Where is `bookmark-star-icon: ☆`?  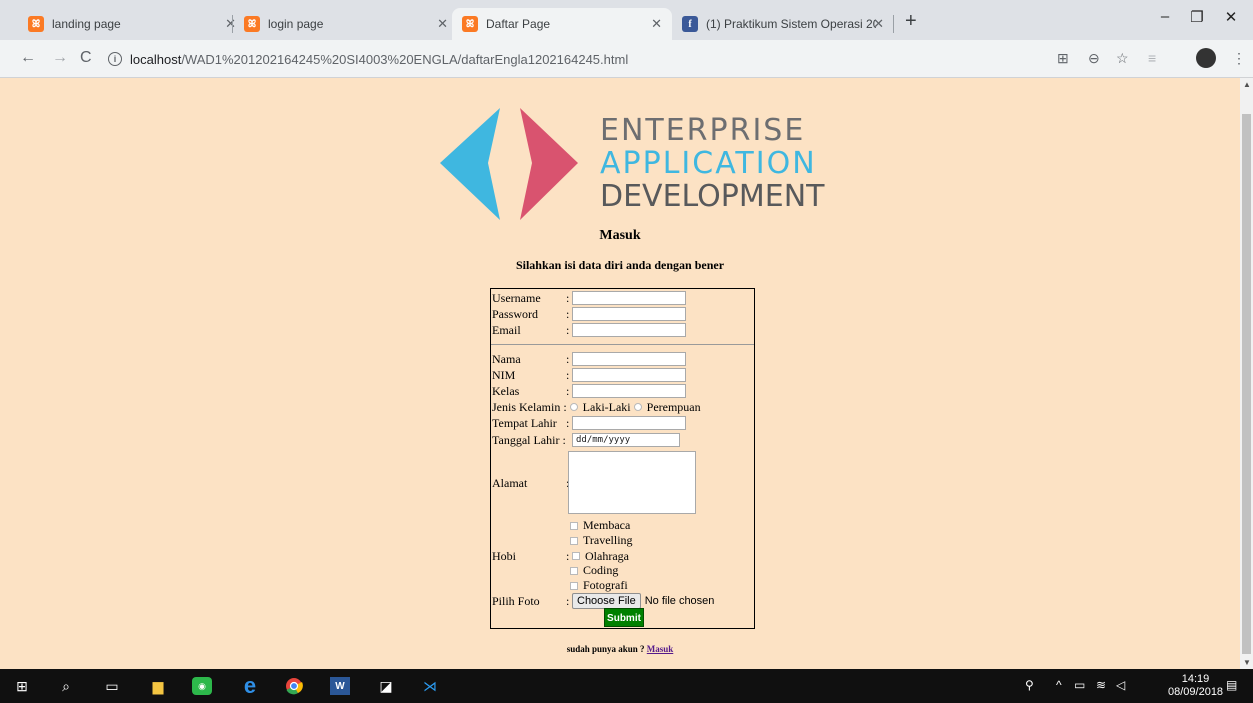
bookmark-star-icon: ☆ is located at coordinates (1122, 58).